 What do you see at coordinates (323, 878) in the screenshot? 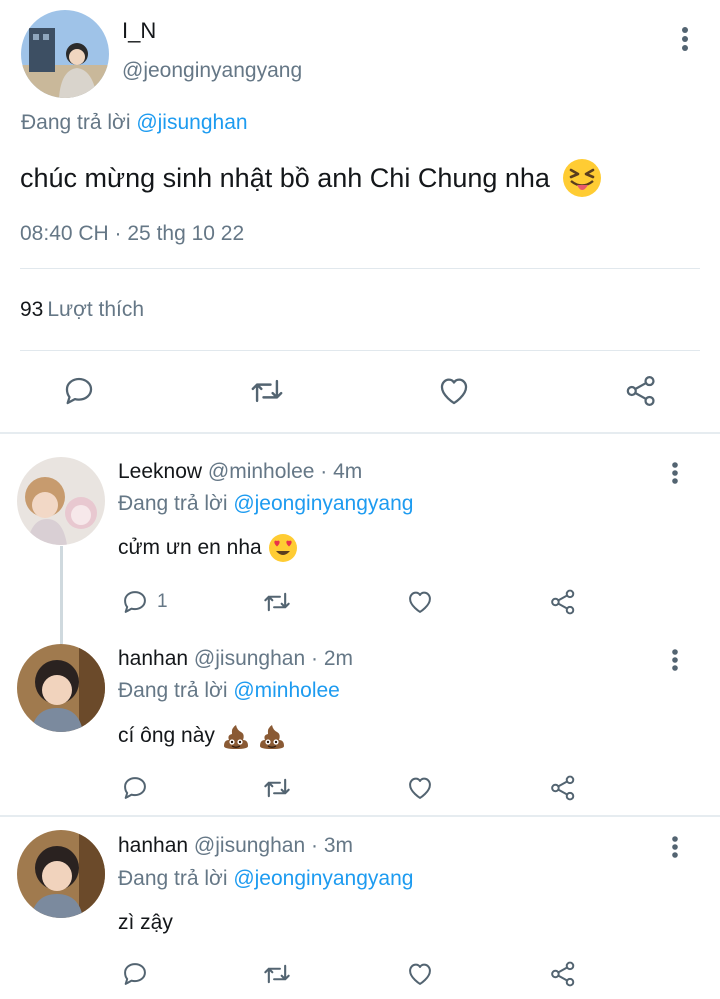
I see `replying-to-link: @jeonginyangyang` at bounding box center [323, 878].